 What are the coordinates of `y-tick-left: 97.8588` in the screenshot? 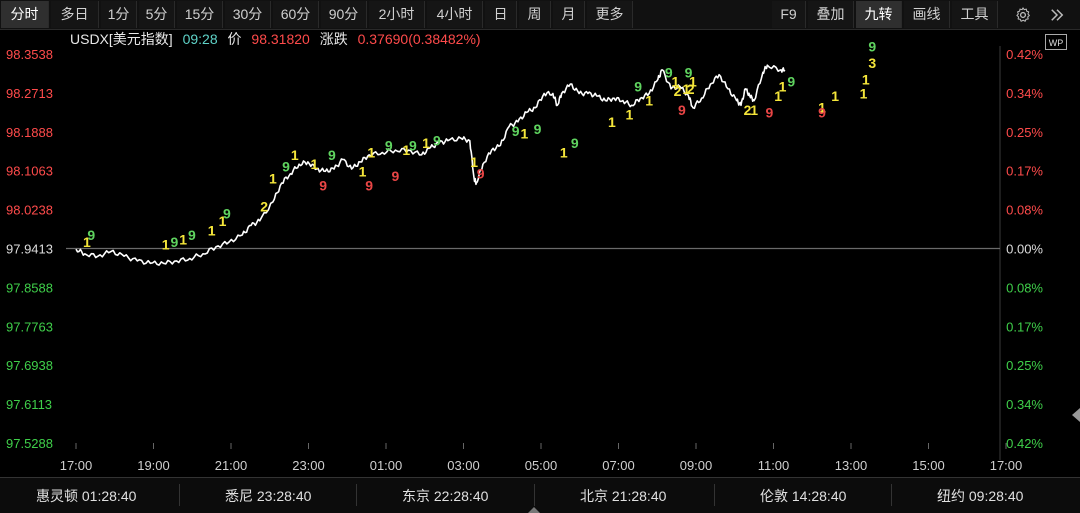 It's located at (29, 287).